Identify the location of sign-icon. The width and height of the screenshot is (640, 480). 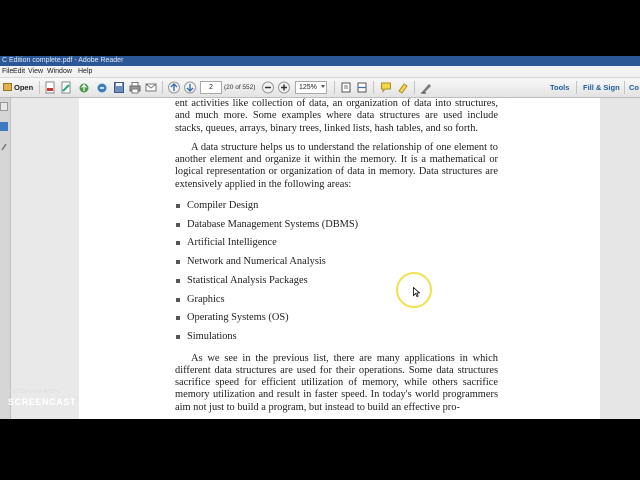
(426, 87).